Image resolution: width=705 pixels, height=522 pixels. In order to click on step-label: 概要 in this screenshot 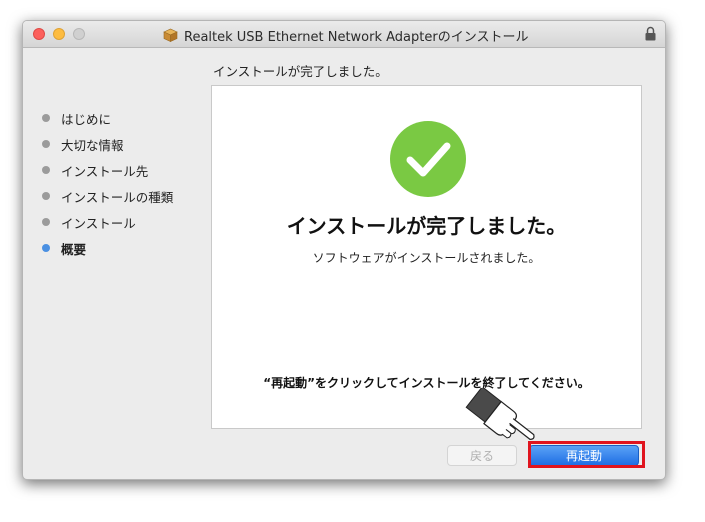, I will do `click(74, 249)`.